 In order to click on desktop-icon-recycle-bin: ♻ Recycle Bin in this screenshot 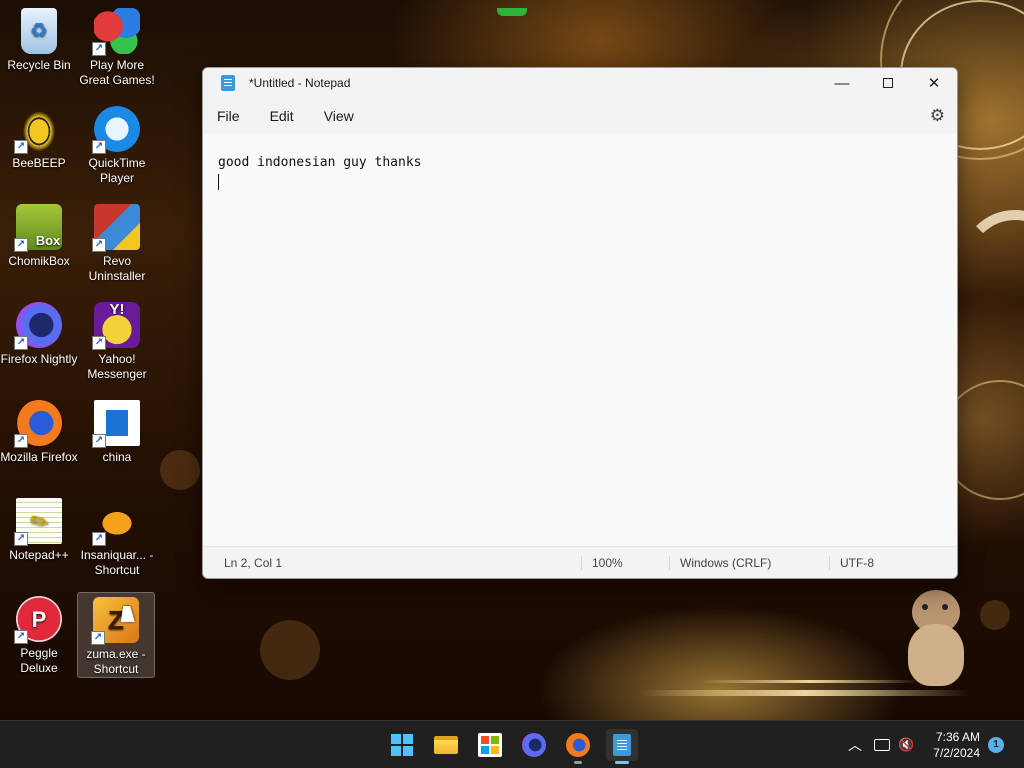, I will do `click(39, 38)`.